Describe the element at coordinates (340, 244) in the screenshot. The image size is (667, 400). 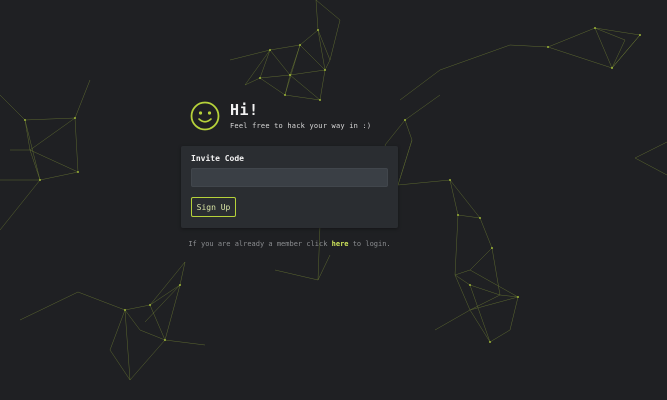
I see `login-link: here` at that location.